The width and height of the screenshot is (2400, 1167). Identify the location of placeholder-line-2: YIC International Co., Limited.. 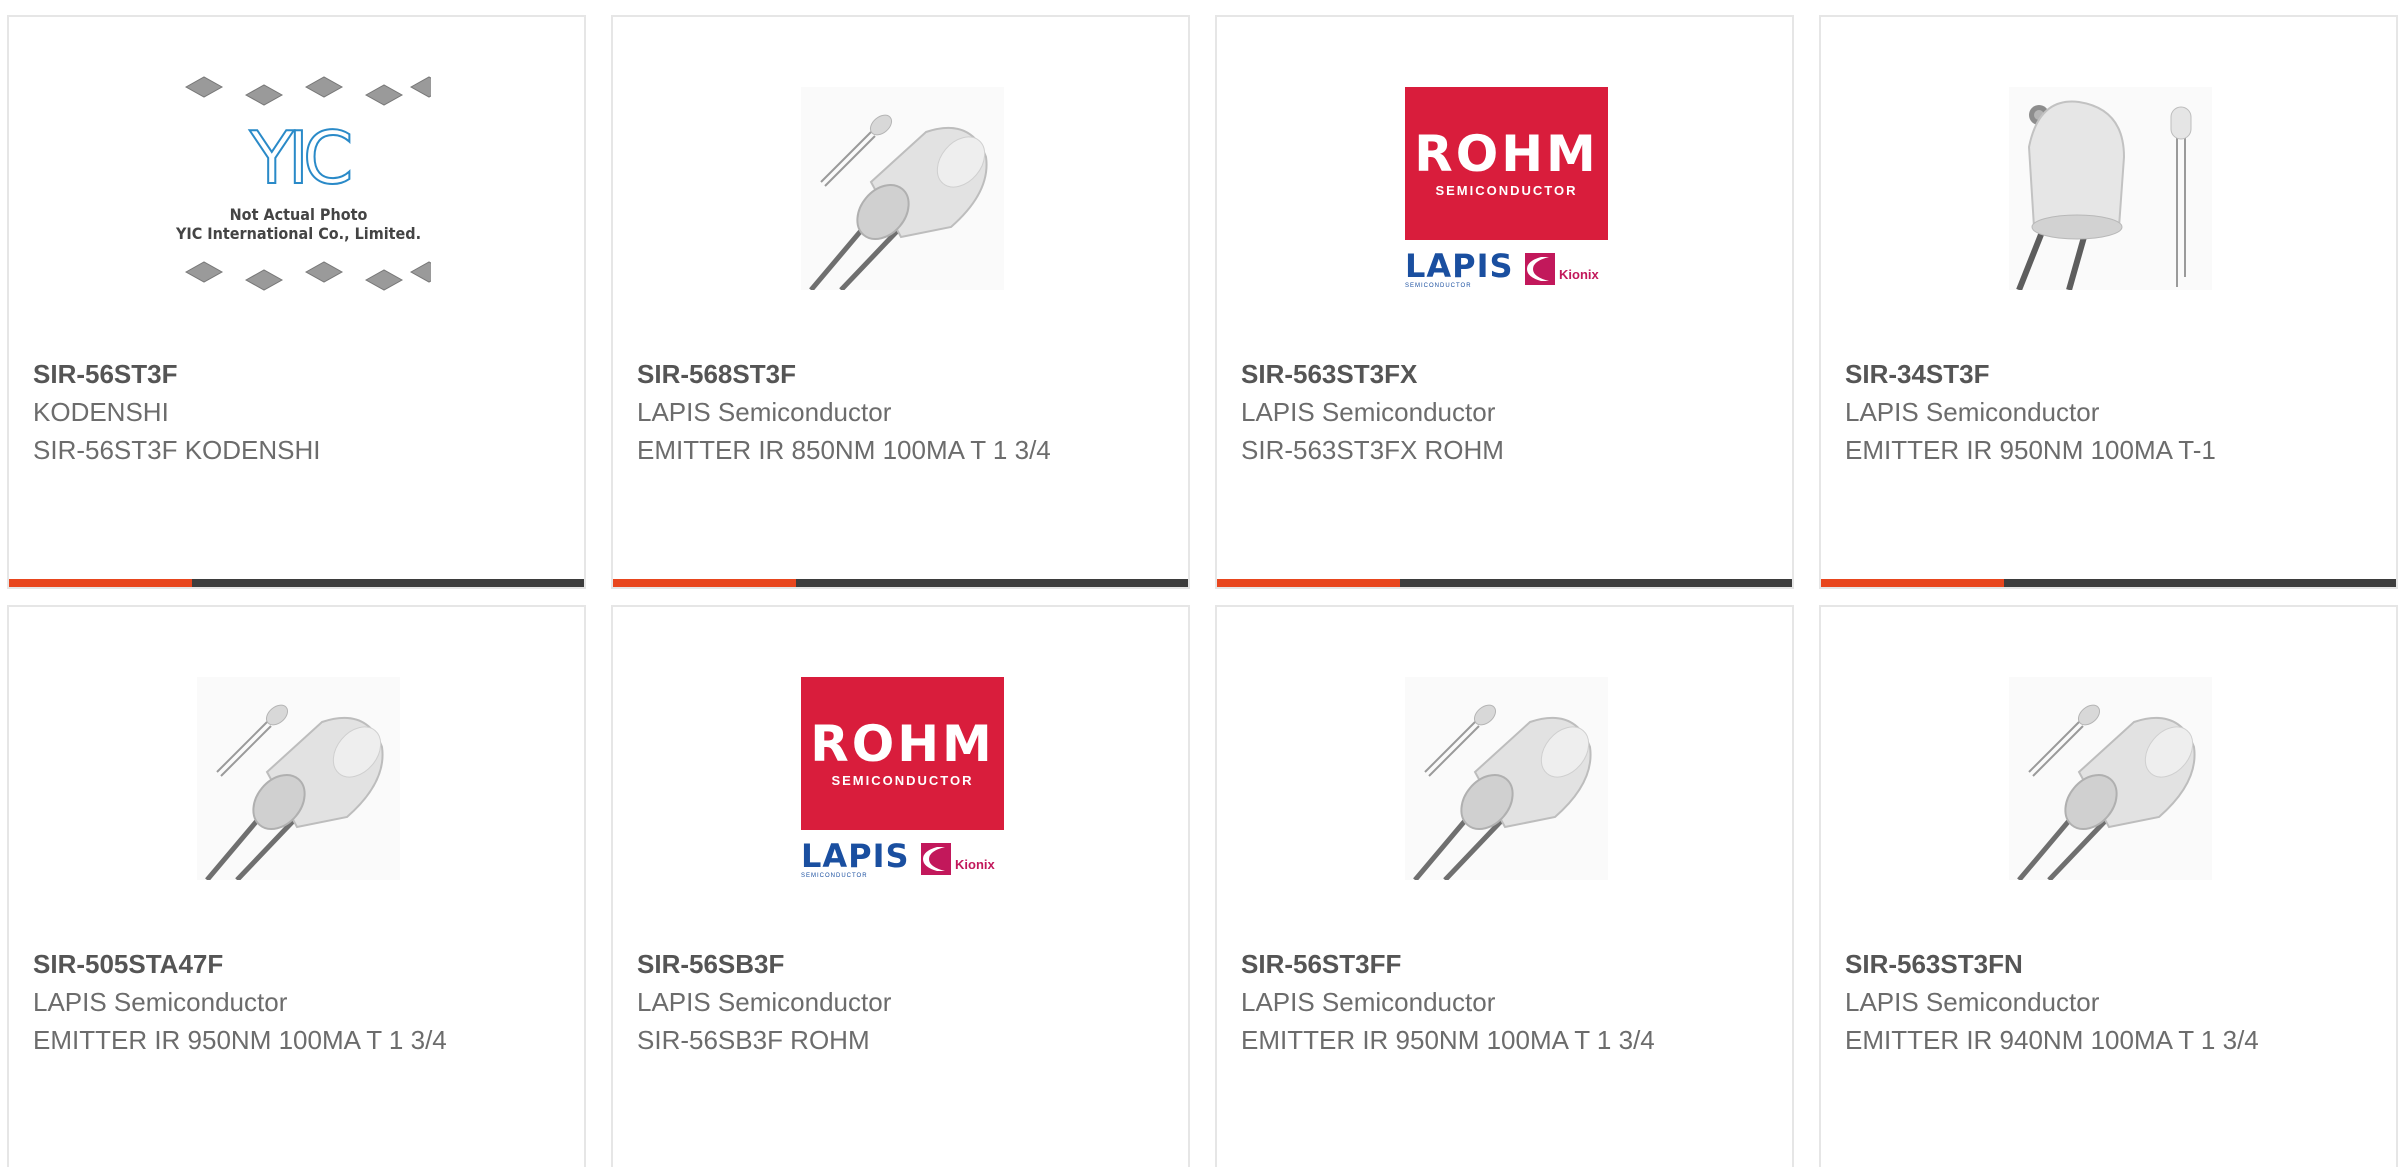
(298, 233).